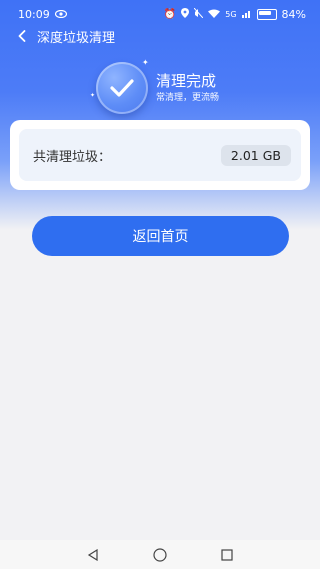  What do you see at coordinates (231, 14) in the screenshot?
I see `network-type: 5G` at bounding box center [231, 14].